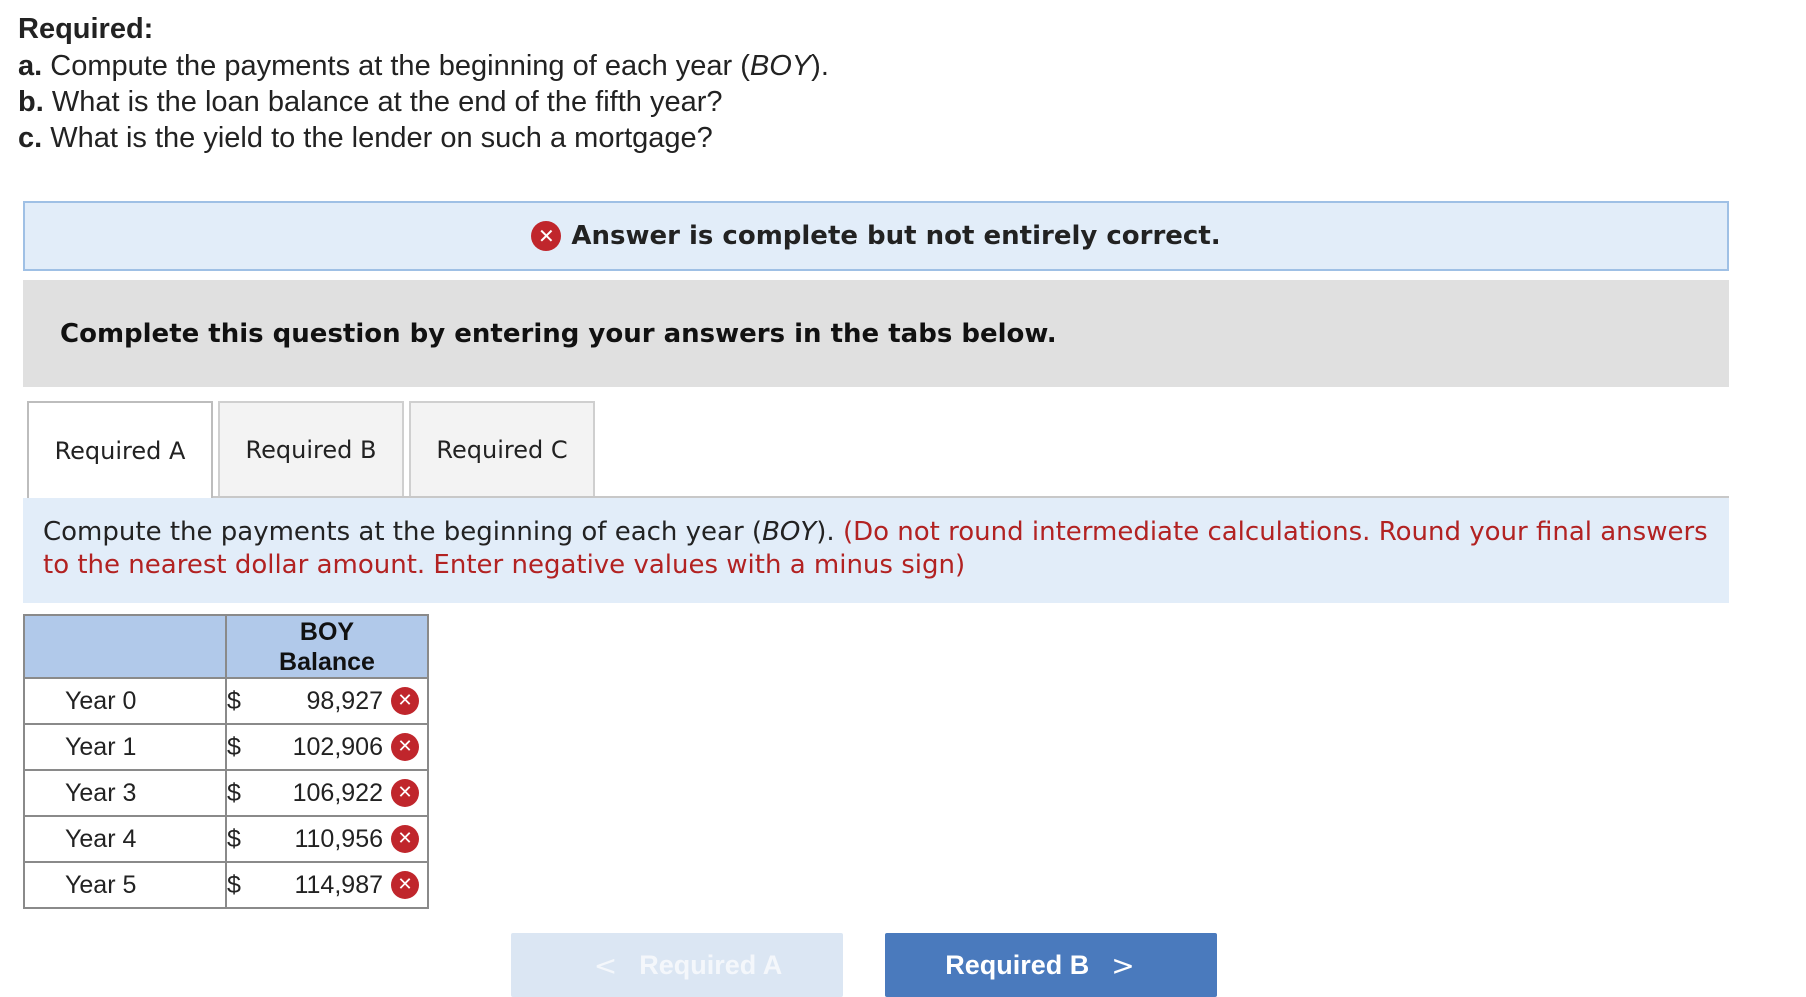 The image size is (1806, 997). What do you see at coordinates (125, 885) in the screenshot?
I see `row-label: Year 5` at bounding box center [125, 885].